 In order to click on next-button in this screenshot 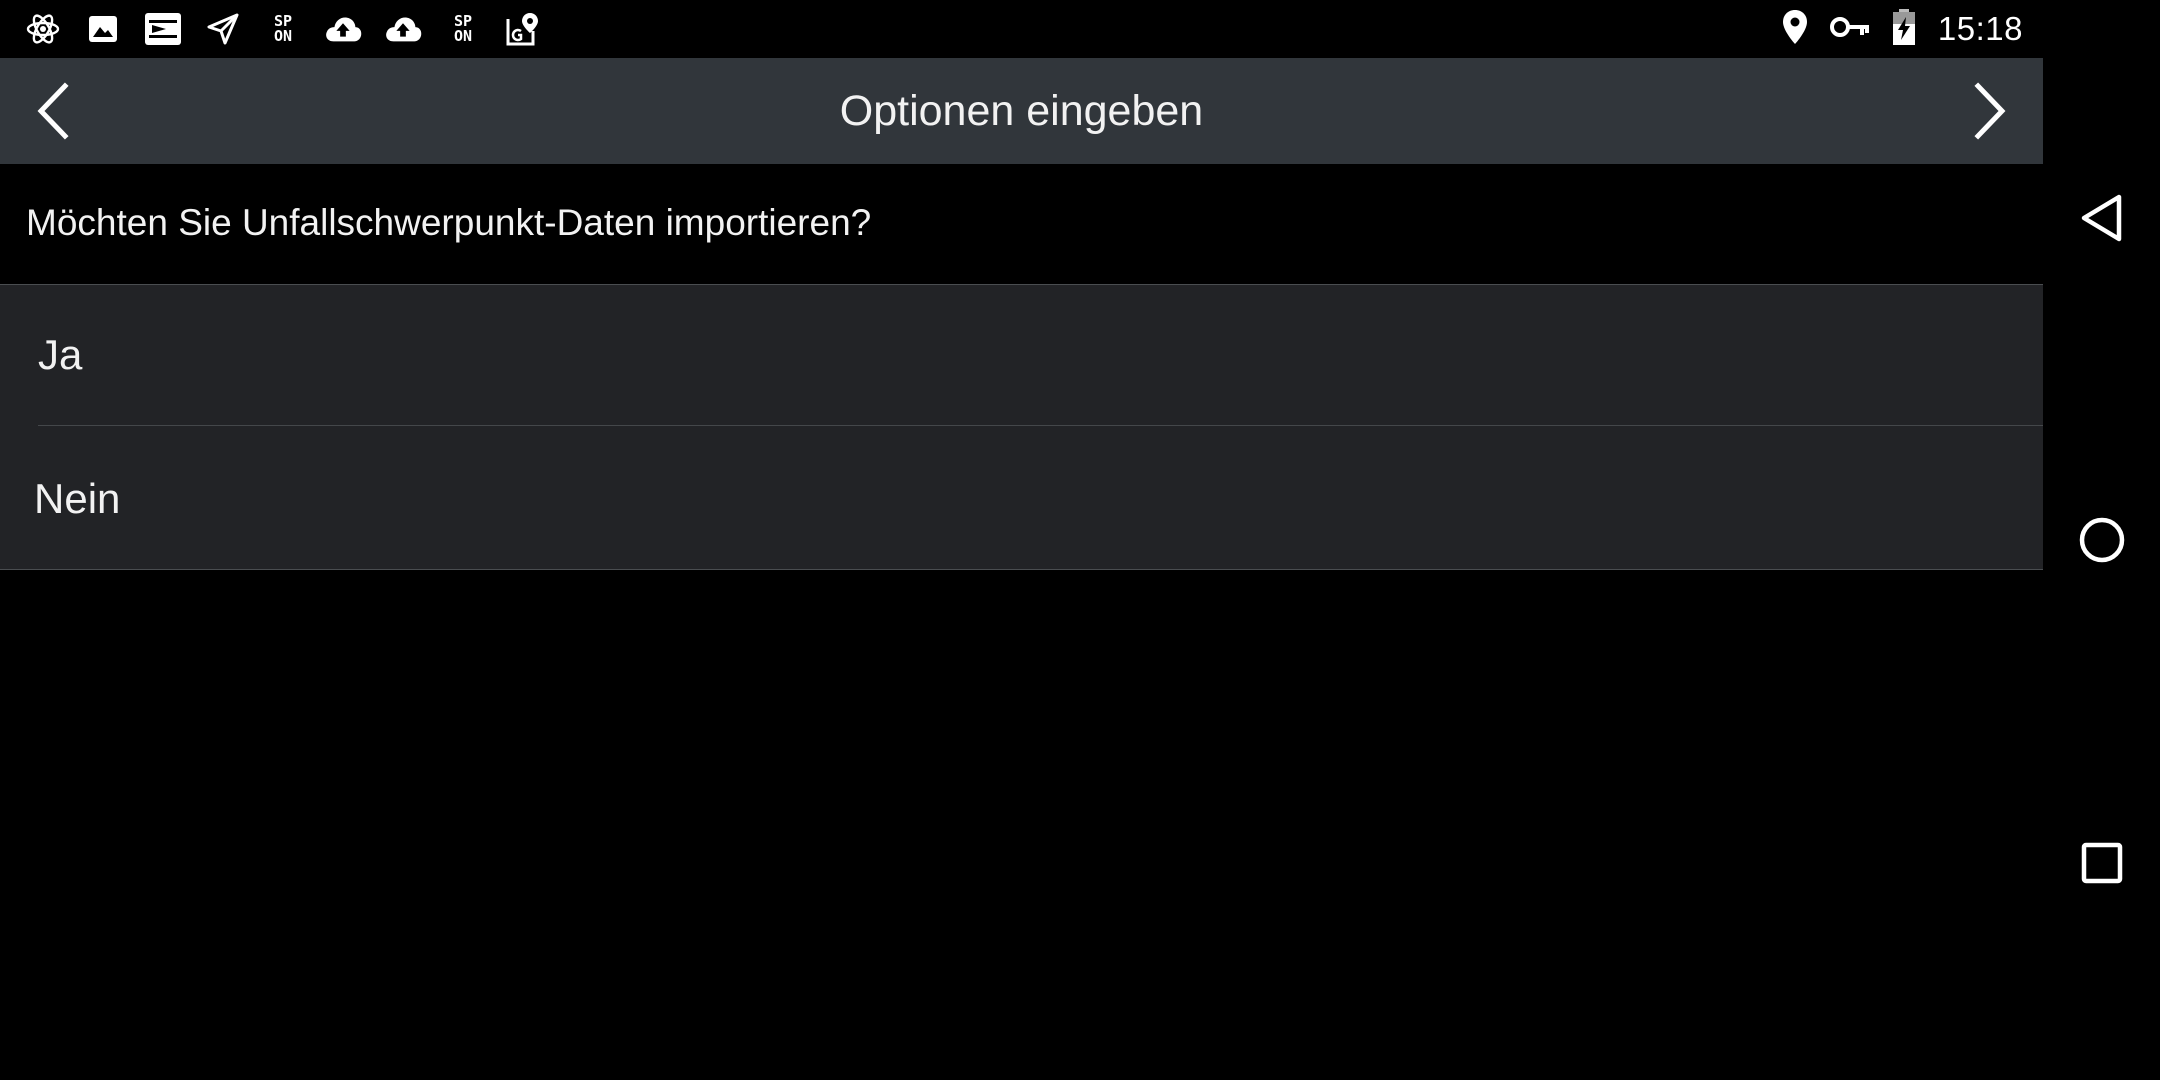, I will do `click(1990, 111)`.